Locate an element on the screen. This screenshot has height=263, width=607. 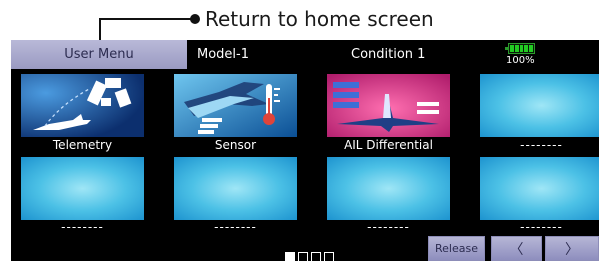
user-menu-label: User Menu is located at coordinates (99, 54).